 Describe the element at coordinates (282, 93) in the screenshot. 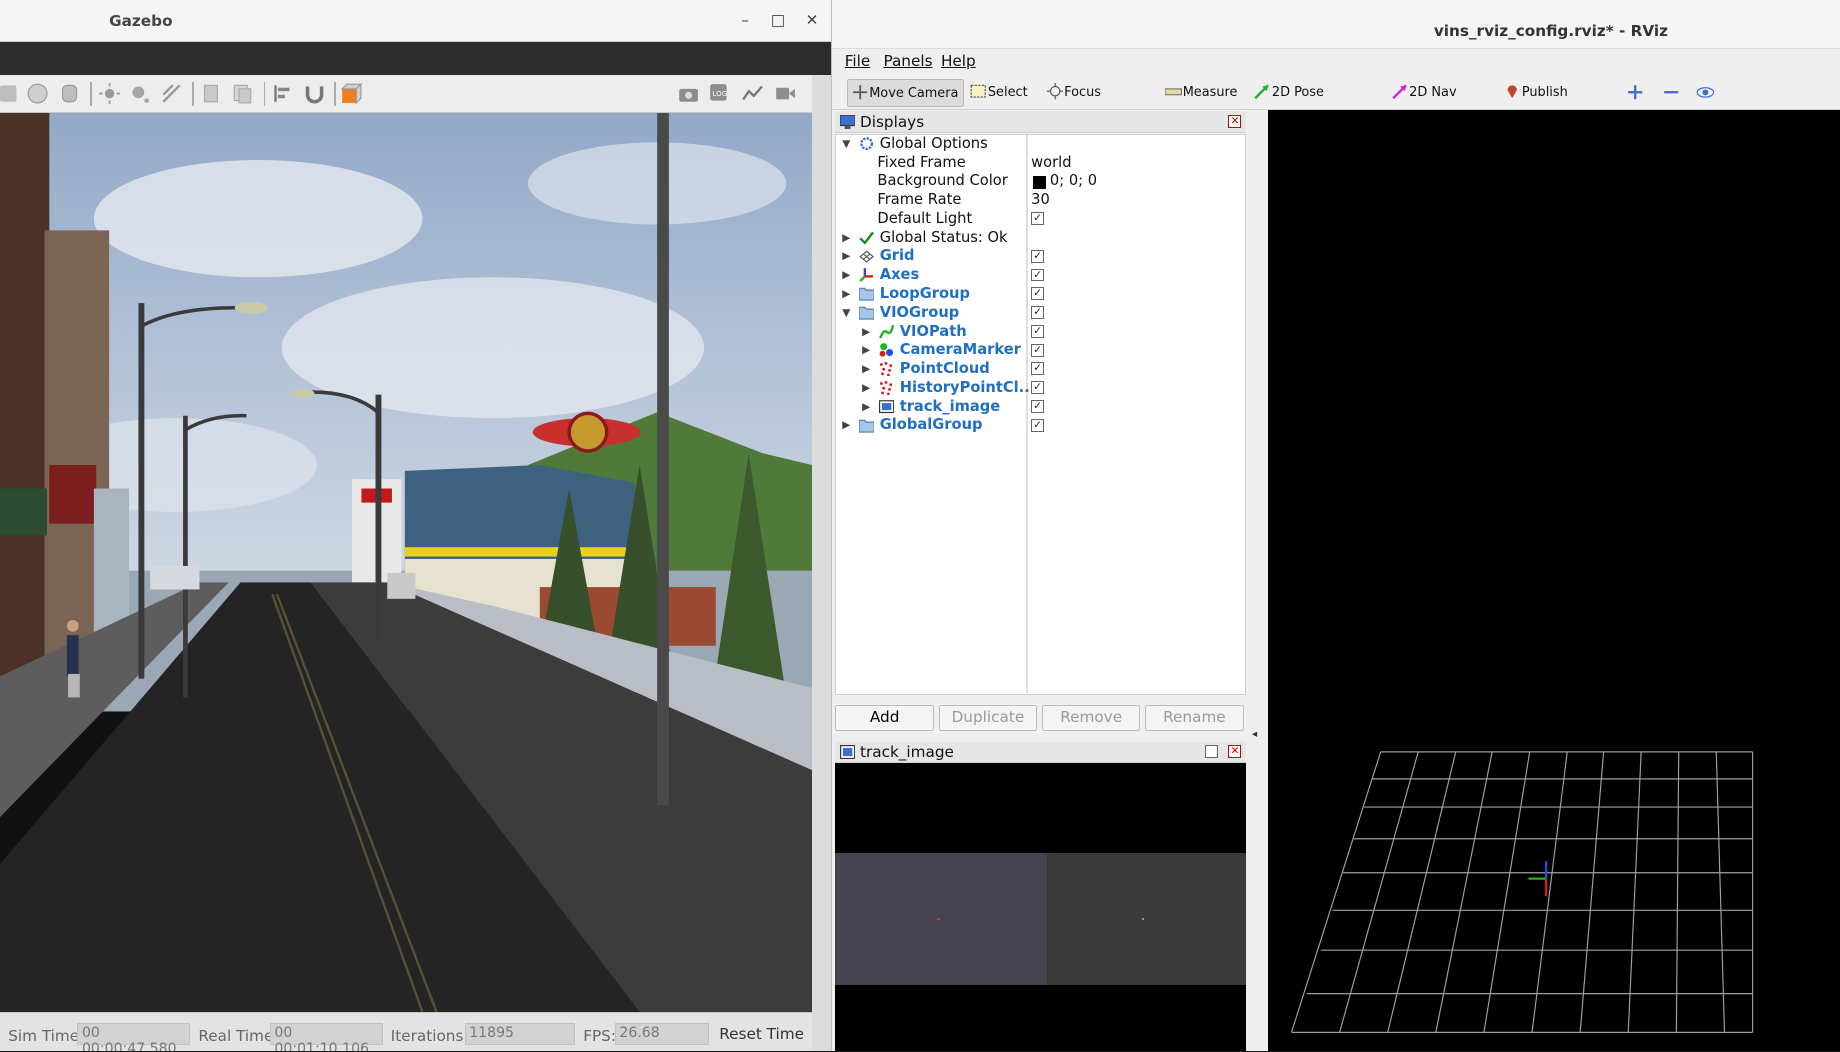

I see `align-icon` at that location.